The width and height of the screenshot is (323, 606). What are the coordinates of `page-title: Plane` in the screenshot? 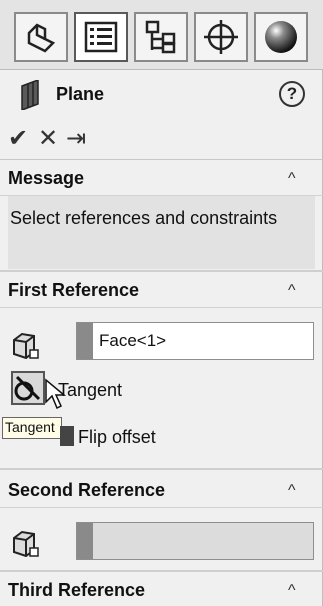 It's located at (80, 94).